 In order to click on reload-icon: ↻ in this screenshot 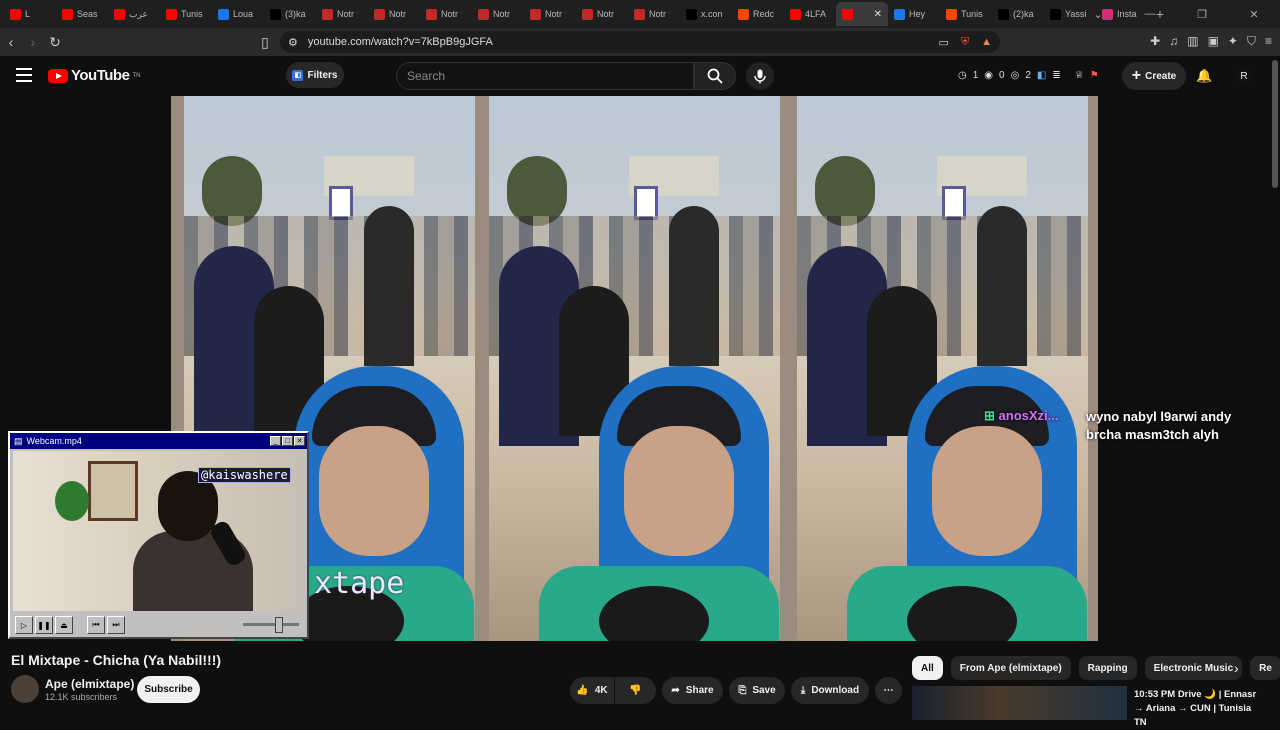, I will do `click(55, 42)`.